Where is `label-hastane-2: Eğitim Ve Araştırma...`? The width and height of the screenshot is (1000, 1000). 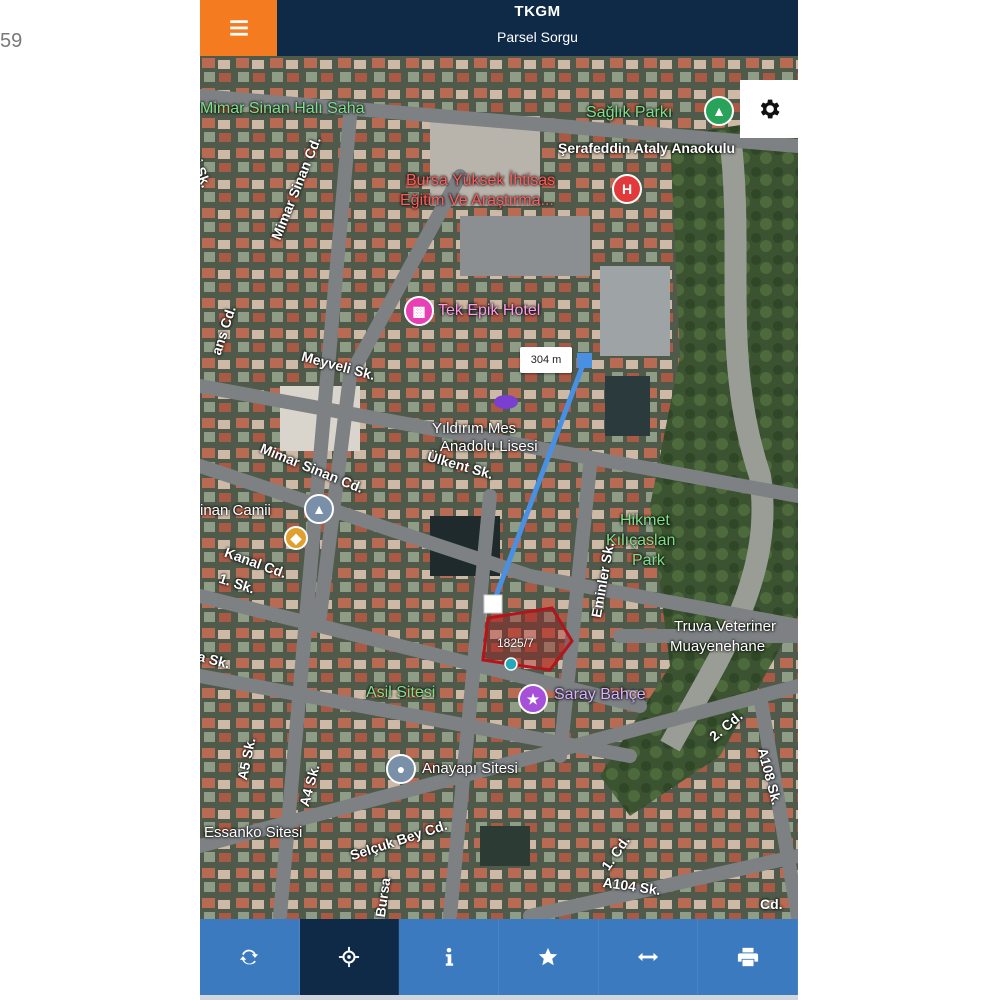 label-hastane-2: Eğitim Ve Araştırma... is located at coordinates (477, 200).